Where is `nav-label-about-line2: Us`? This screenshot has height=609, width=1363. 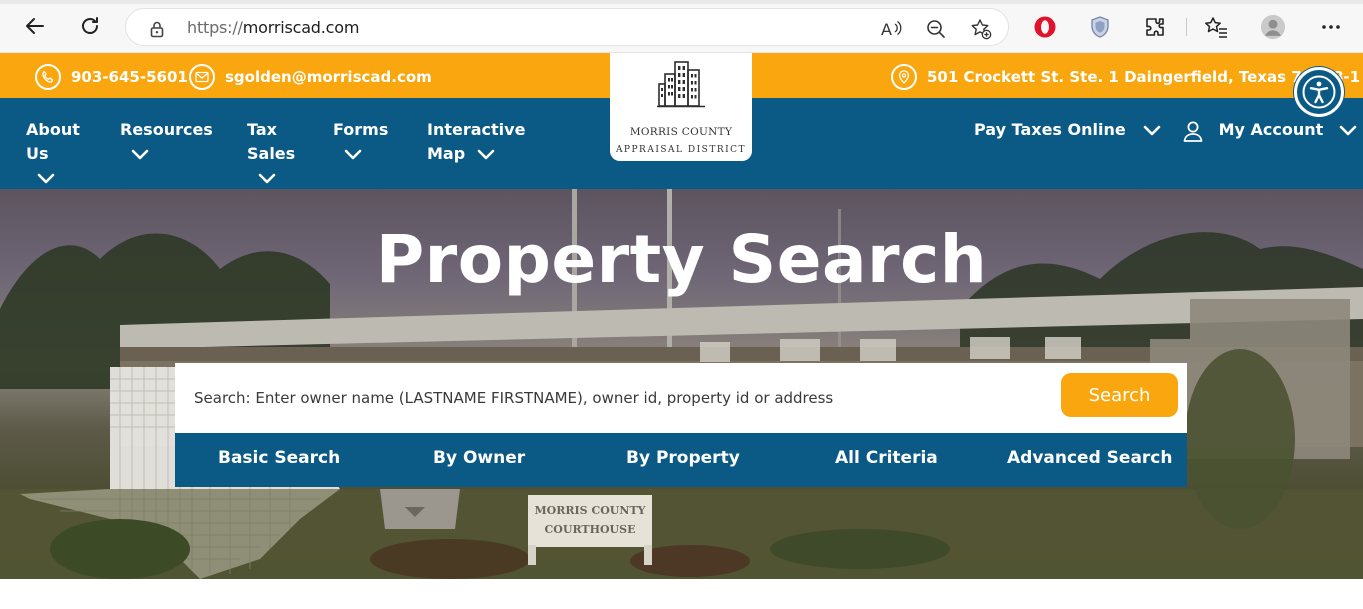 nav-label-about-line2: Us is located at coordinates (37, 153).